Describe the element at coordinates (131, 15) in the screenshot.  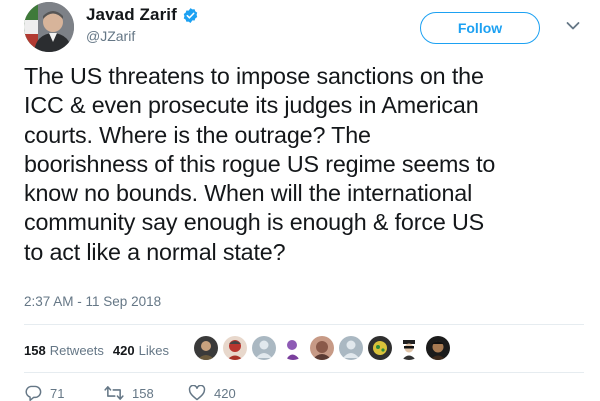
I see `author-name: Javad Zarif` at that location.